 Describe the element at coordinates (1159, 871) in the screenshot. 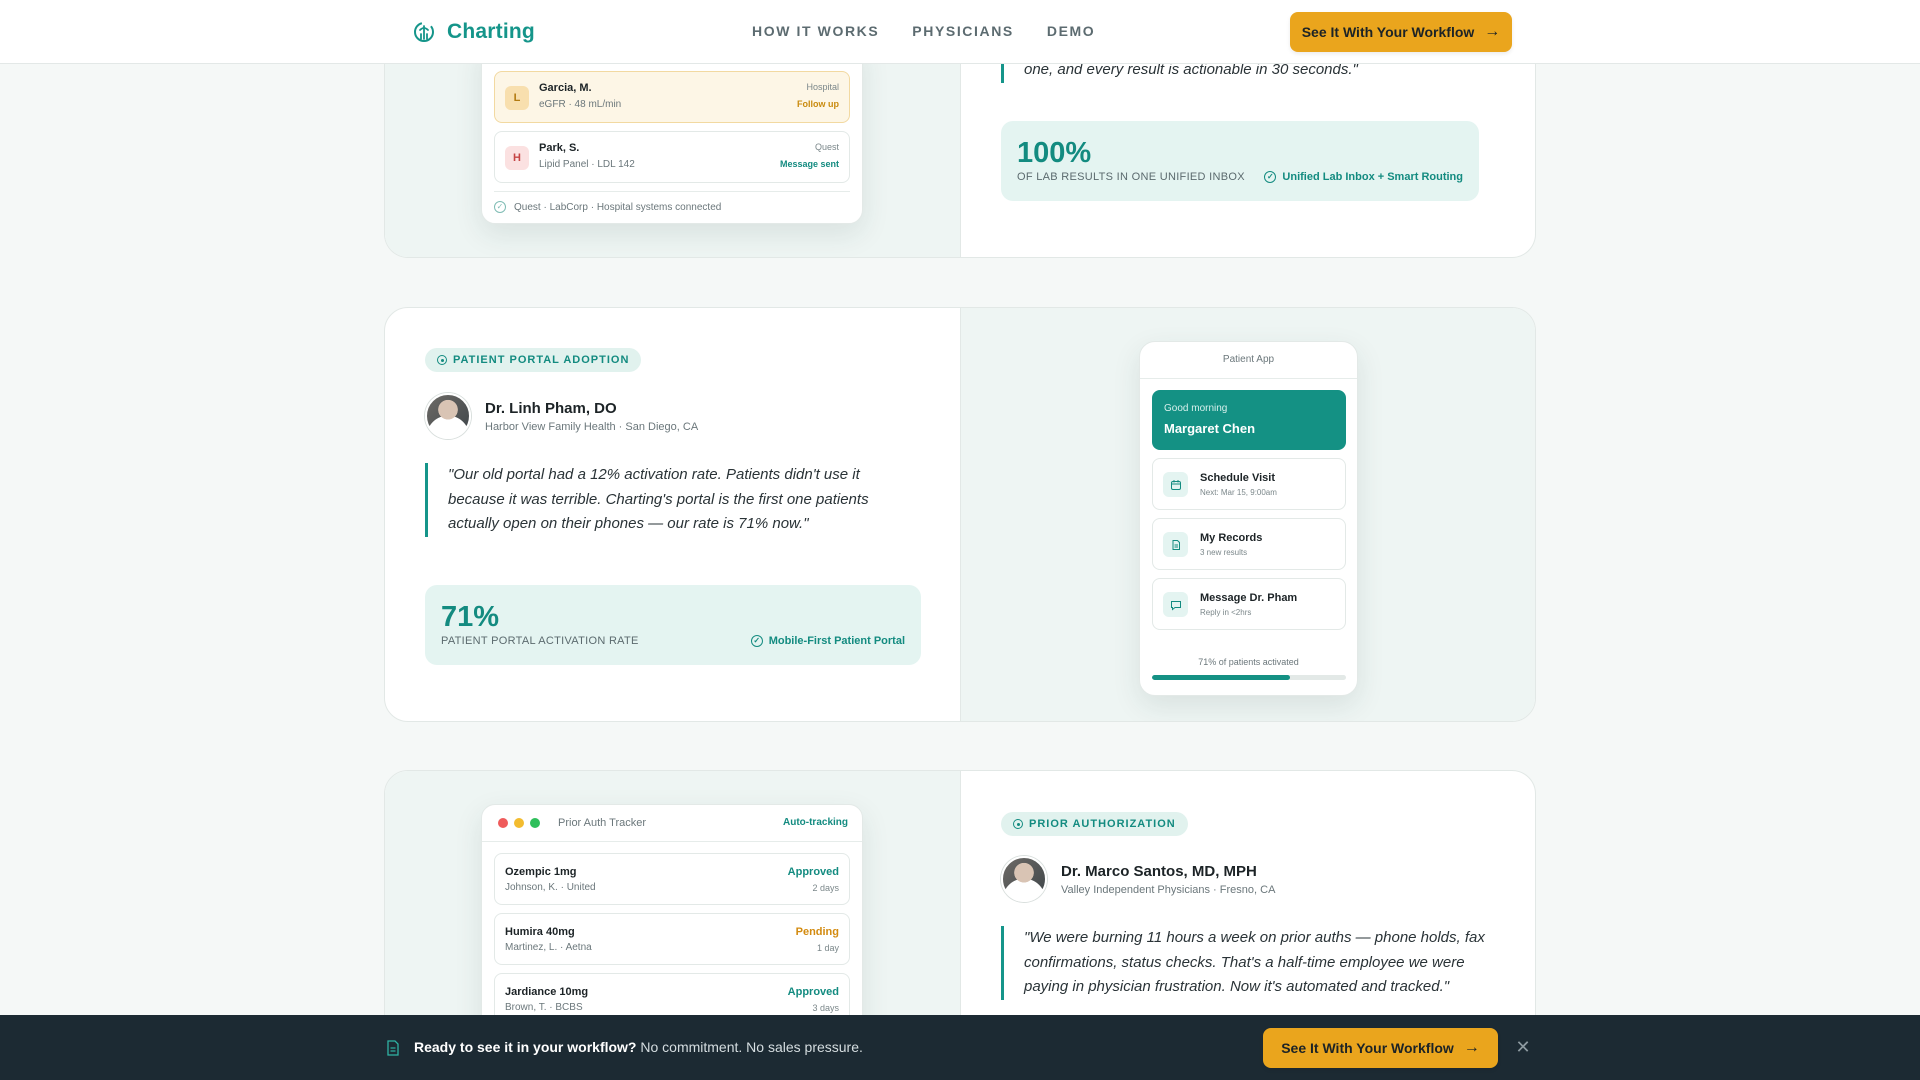

I see `physician-name: Dr. Marco Santos, MD, MPH` at that location.